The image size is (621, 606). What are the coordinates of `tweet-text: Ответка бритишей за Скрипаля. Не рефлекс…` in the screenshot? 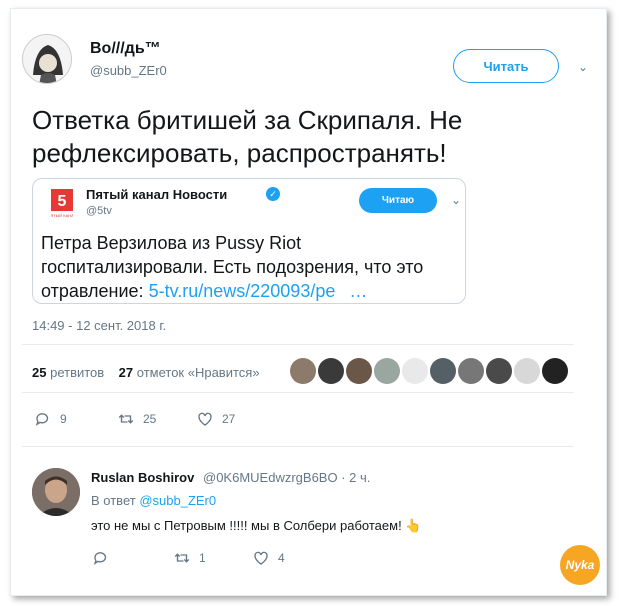 It's located at (247, 136).